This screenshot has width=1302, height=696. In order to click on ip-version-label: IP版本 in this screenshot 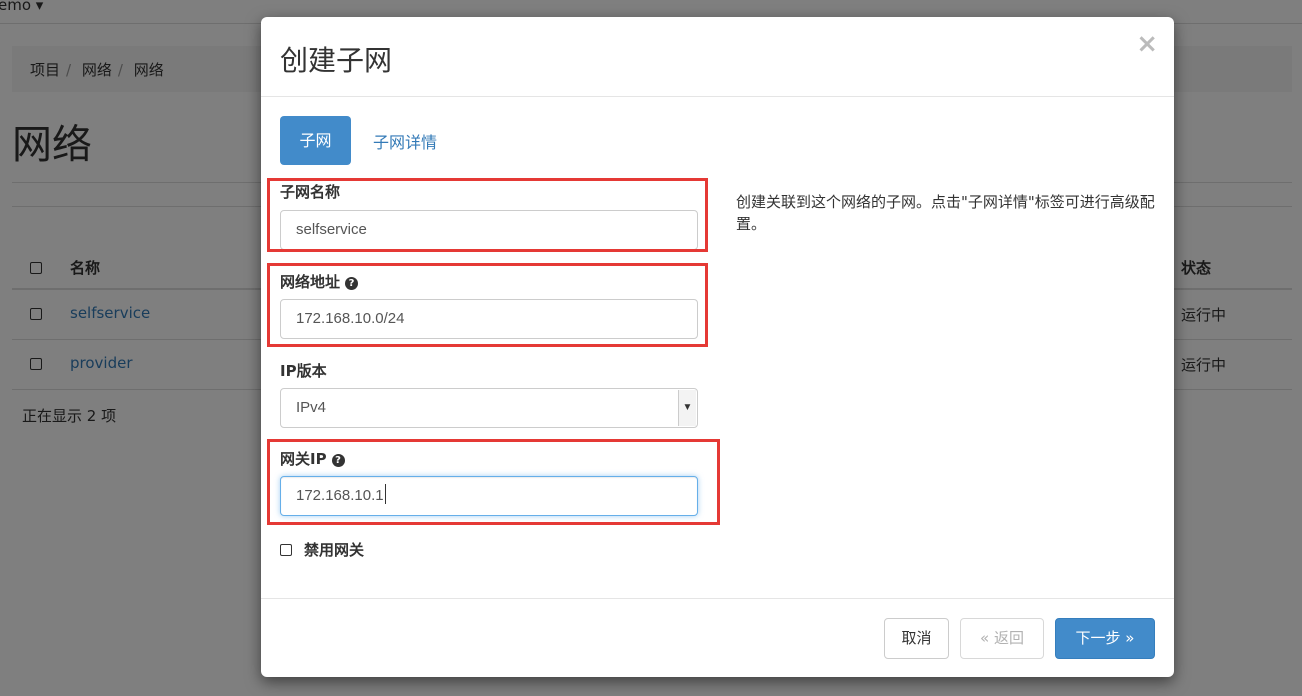, I will do `click(303, 371)`.